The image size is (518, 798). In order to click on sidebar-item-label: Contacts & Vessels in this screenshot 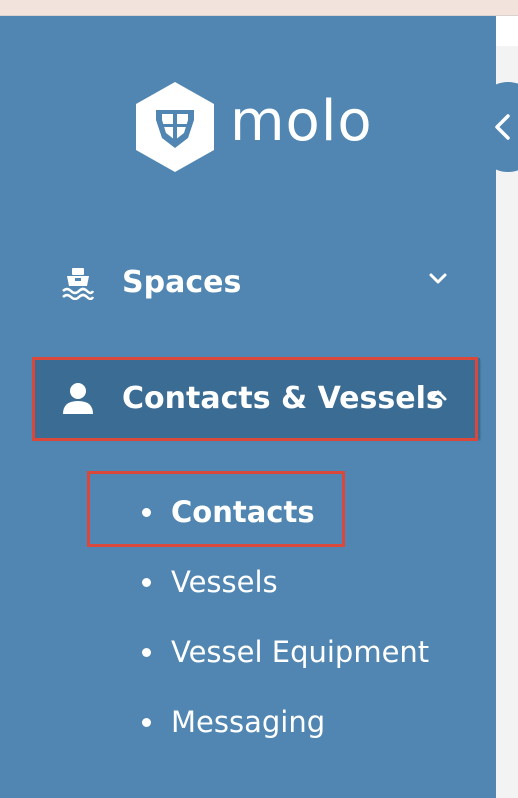, I will do `click(283, 398)`.